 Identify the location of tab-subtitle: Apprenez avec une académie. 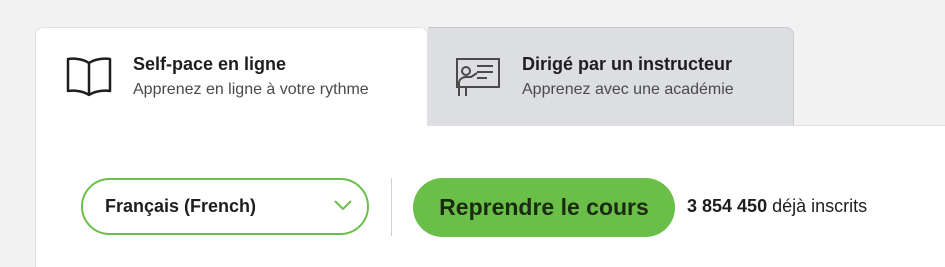
(628, 89).